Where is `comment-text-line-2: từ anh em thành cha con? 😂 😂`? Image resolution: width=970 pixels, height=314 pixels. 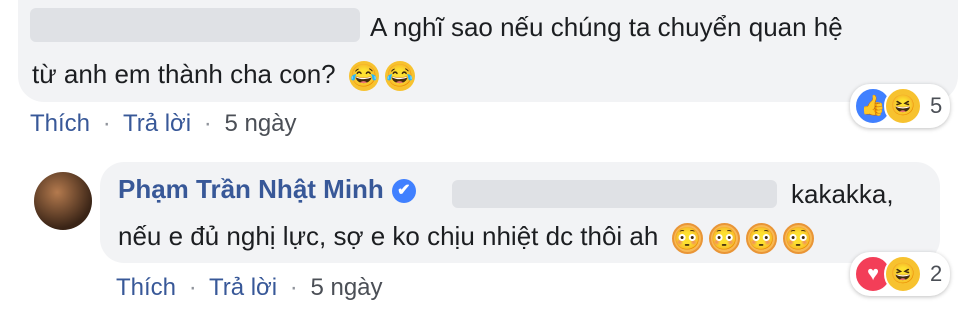 comment-text-line-2: từ anh em thành cha con? 😂 😂 is located at coordinates (223, 74).